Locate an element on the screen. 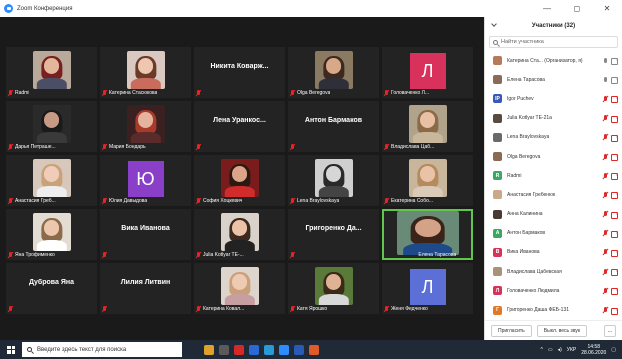 This screenshot has height=359, width=622. media-icon is located at coordinates (224, 349).